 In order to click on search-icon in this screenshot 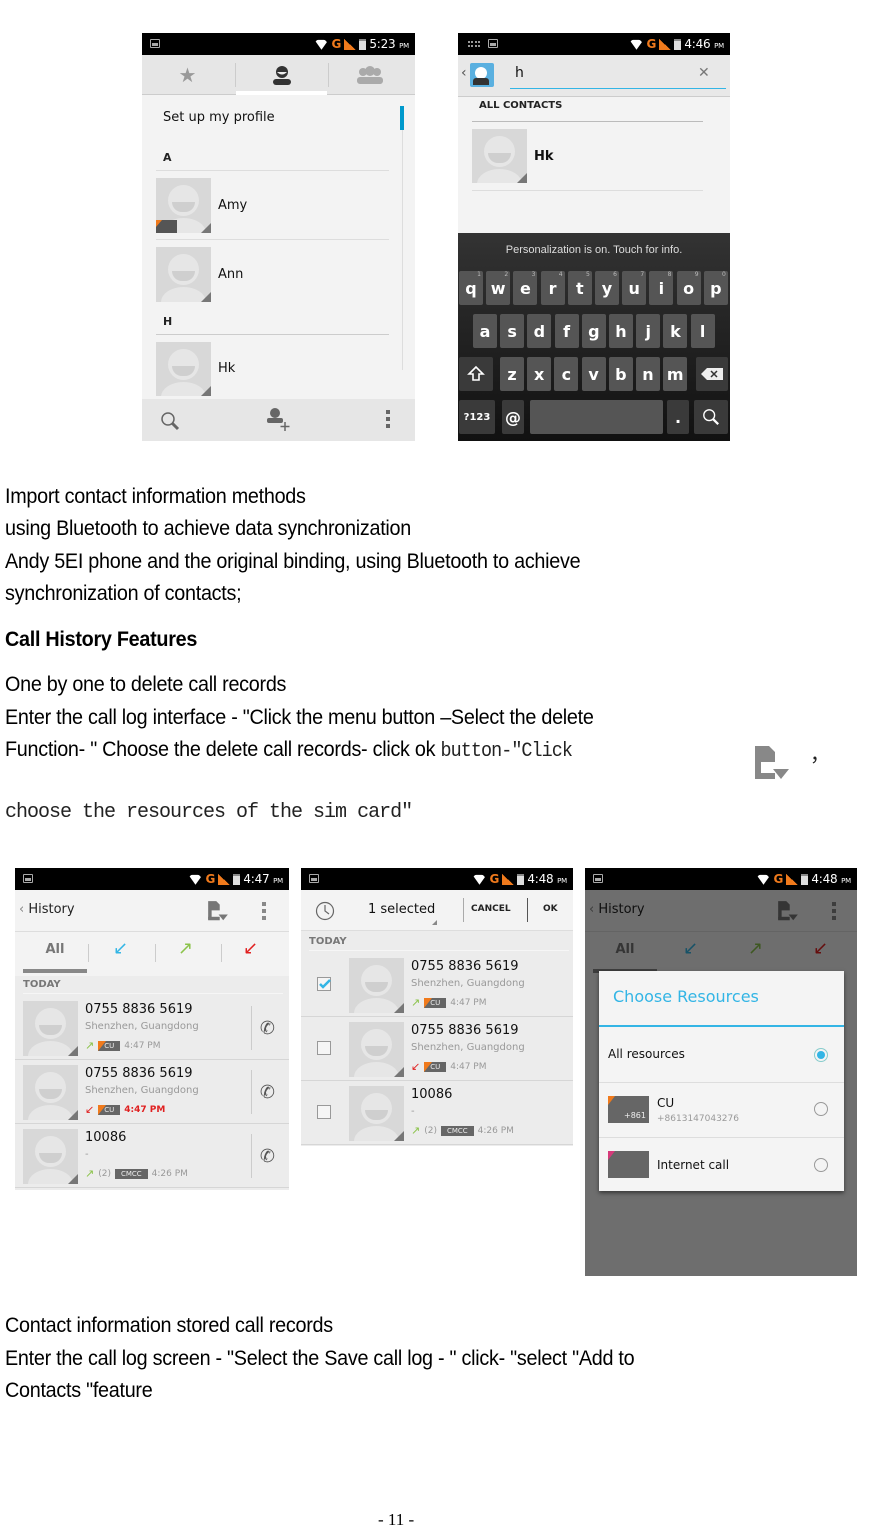, I will do `click(170, 421)`.